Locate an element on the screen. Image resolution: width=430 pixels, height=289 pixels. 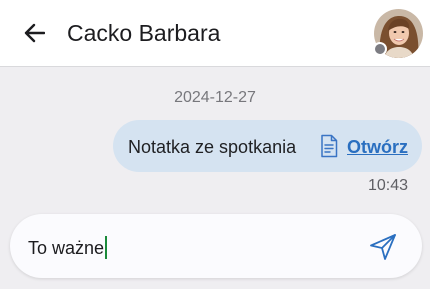
send-icon is located at coordinates (383, 247).